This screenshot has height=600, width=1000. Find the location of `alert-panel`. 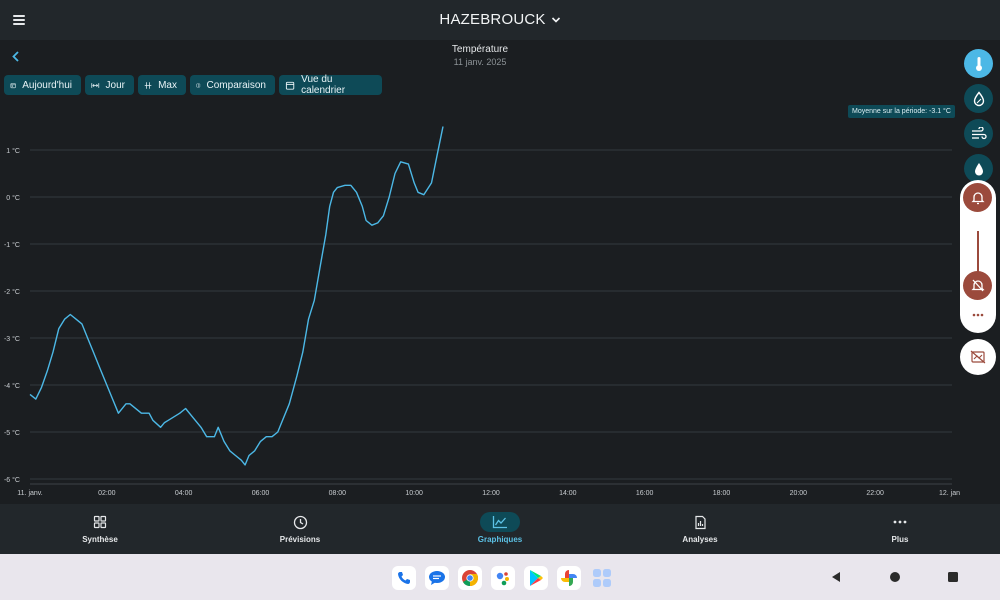

alert-panel is located at coordinates (978, 256).